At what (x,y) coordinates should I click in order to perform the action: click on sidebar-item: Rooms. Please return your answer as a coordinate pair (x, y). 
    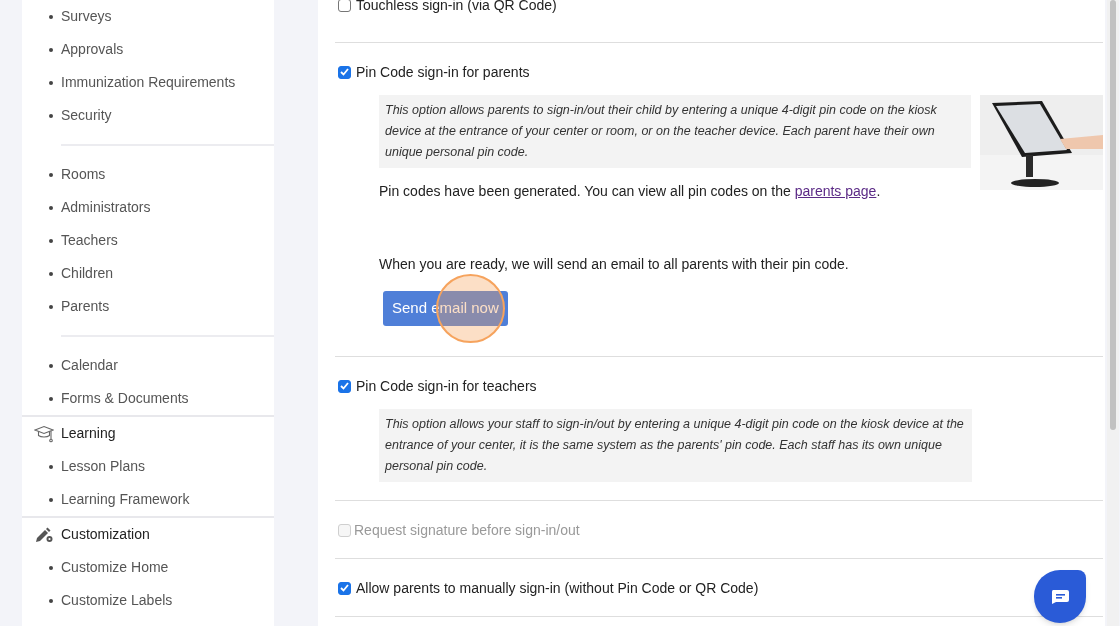
    Looking at the image, I should click on (83, 174).